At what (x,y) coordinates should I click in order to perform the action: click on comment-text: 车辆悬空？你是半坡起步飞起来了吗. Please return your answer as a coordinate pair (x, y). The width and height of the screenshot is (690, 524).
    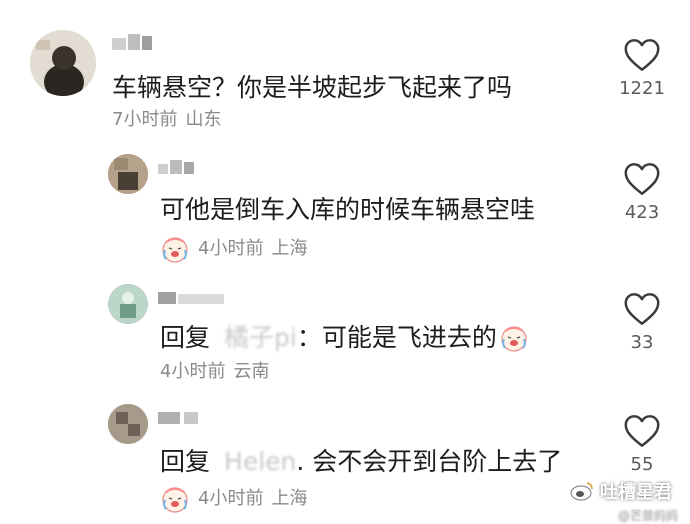
    Looking at the image, I should click on (312, 87).